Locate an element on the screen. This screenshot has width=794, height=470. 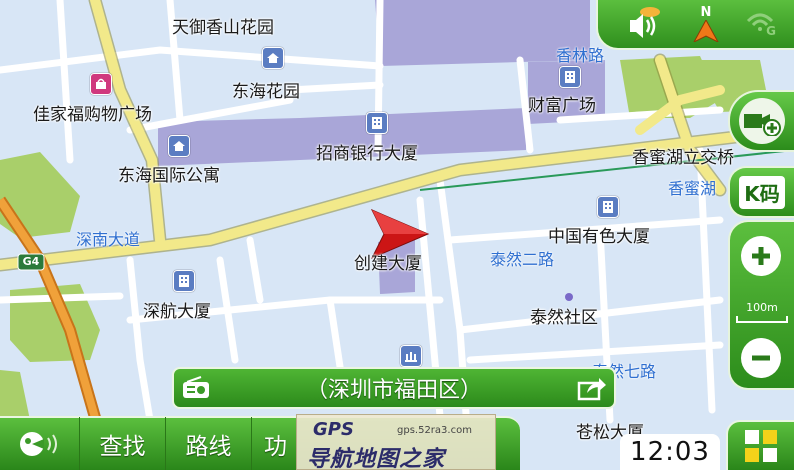
status-bar: N G is located at coordinates (695, 25).